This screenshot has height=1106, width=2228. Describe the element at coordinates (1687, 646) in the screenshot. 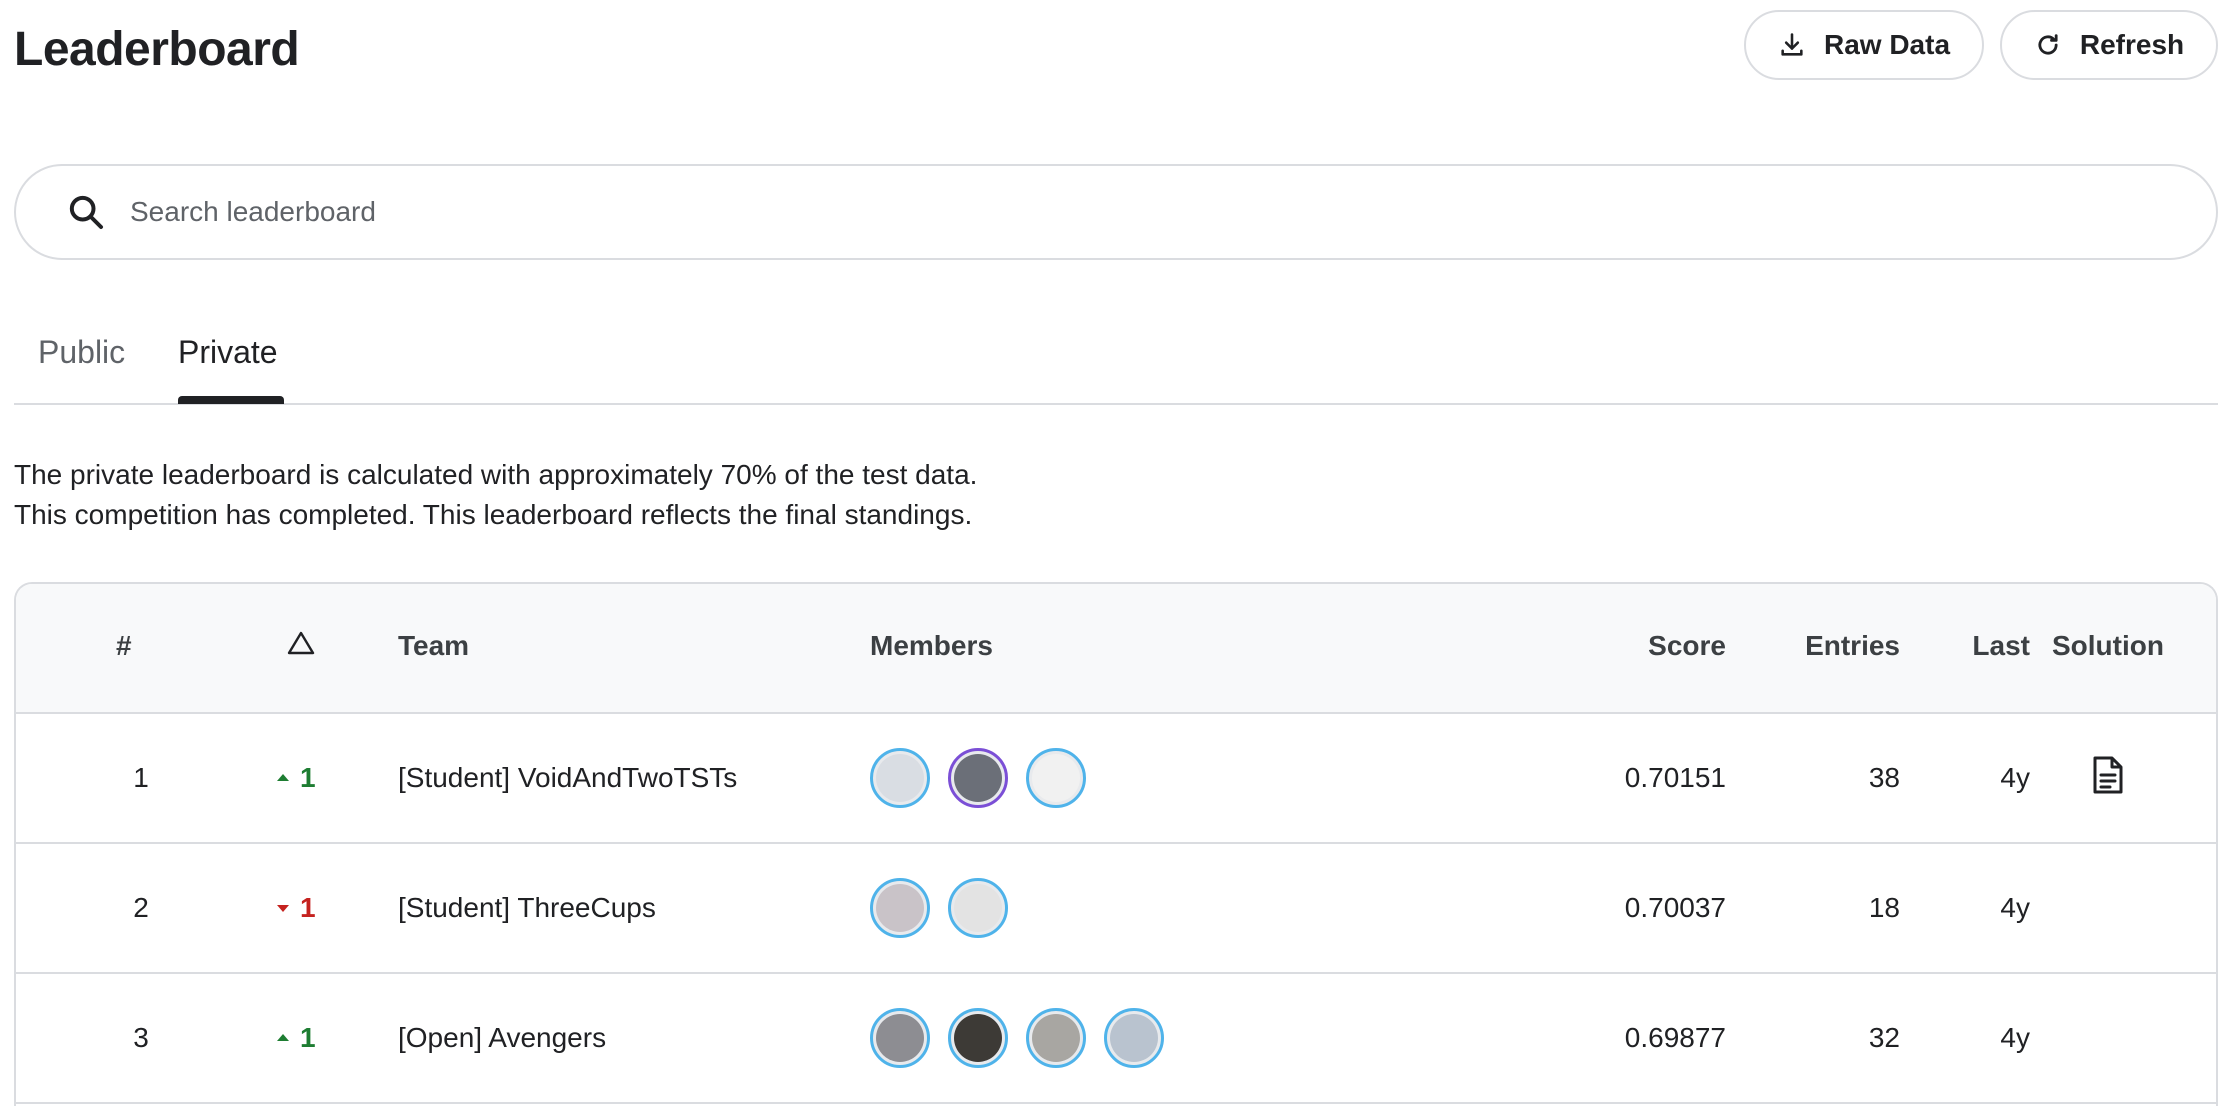

I see `column-score: Score` at that location.